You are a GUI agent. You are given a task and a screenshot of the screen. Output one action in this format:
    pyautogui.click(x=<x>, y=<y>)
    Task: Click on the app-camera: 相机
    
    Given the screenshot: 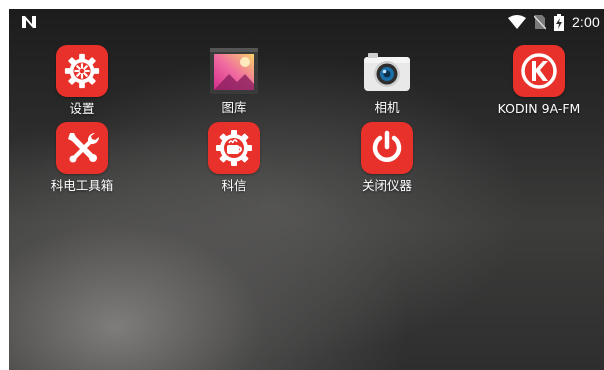 What is the action you would take?
    pyautogui.click(x=387, y=80)
    